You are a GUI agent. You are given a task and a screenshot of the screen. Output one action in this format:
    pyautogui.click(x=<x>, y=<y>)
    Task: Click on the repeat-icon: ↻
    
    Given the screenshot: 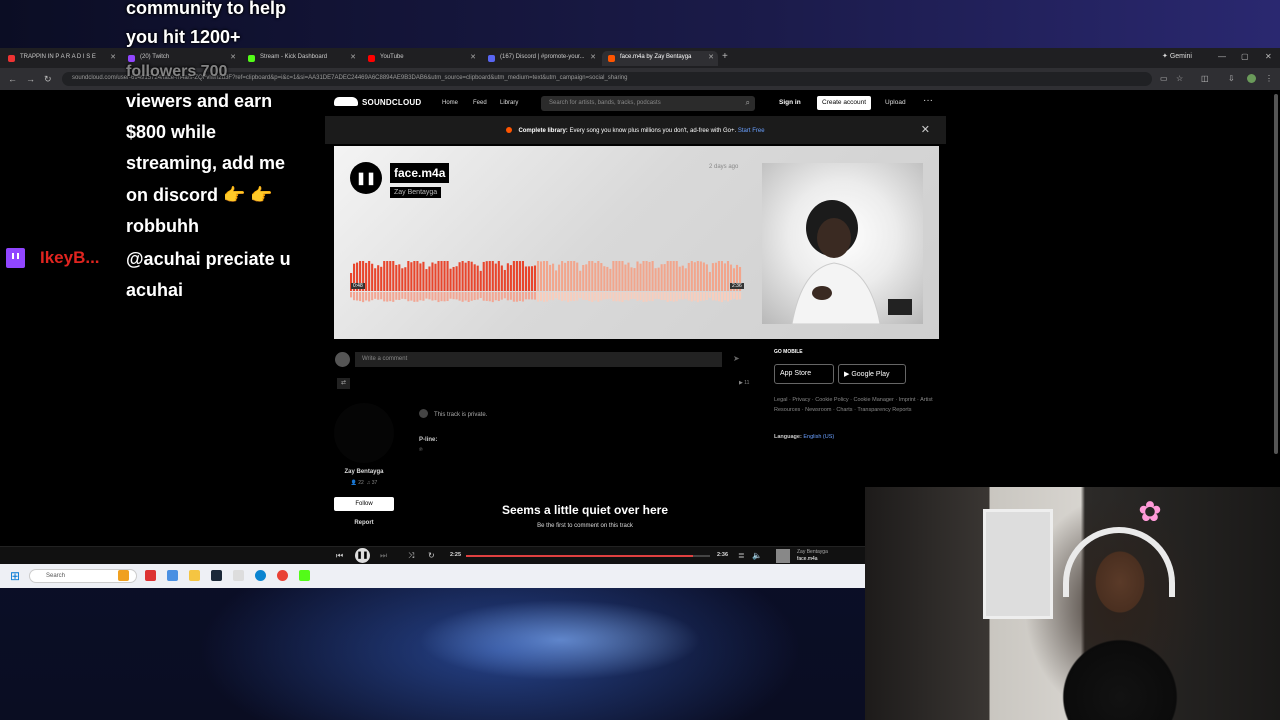 What is the action you would take?
    pyautogui.click(x=431, y=555)
    